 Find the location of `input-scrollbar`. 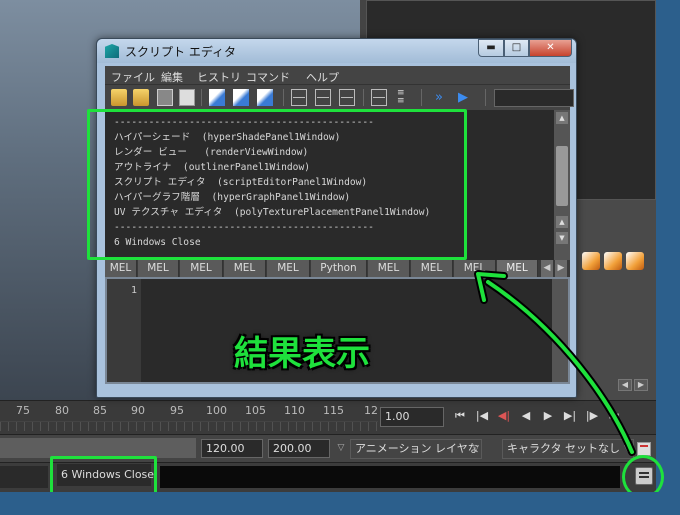

input-scrollbar is located at coordinates (560, 330).